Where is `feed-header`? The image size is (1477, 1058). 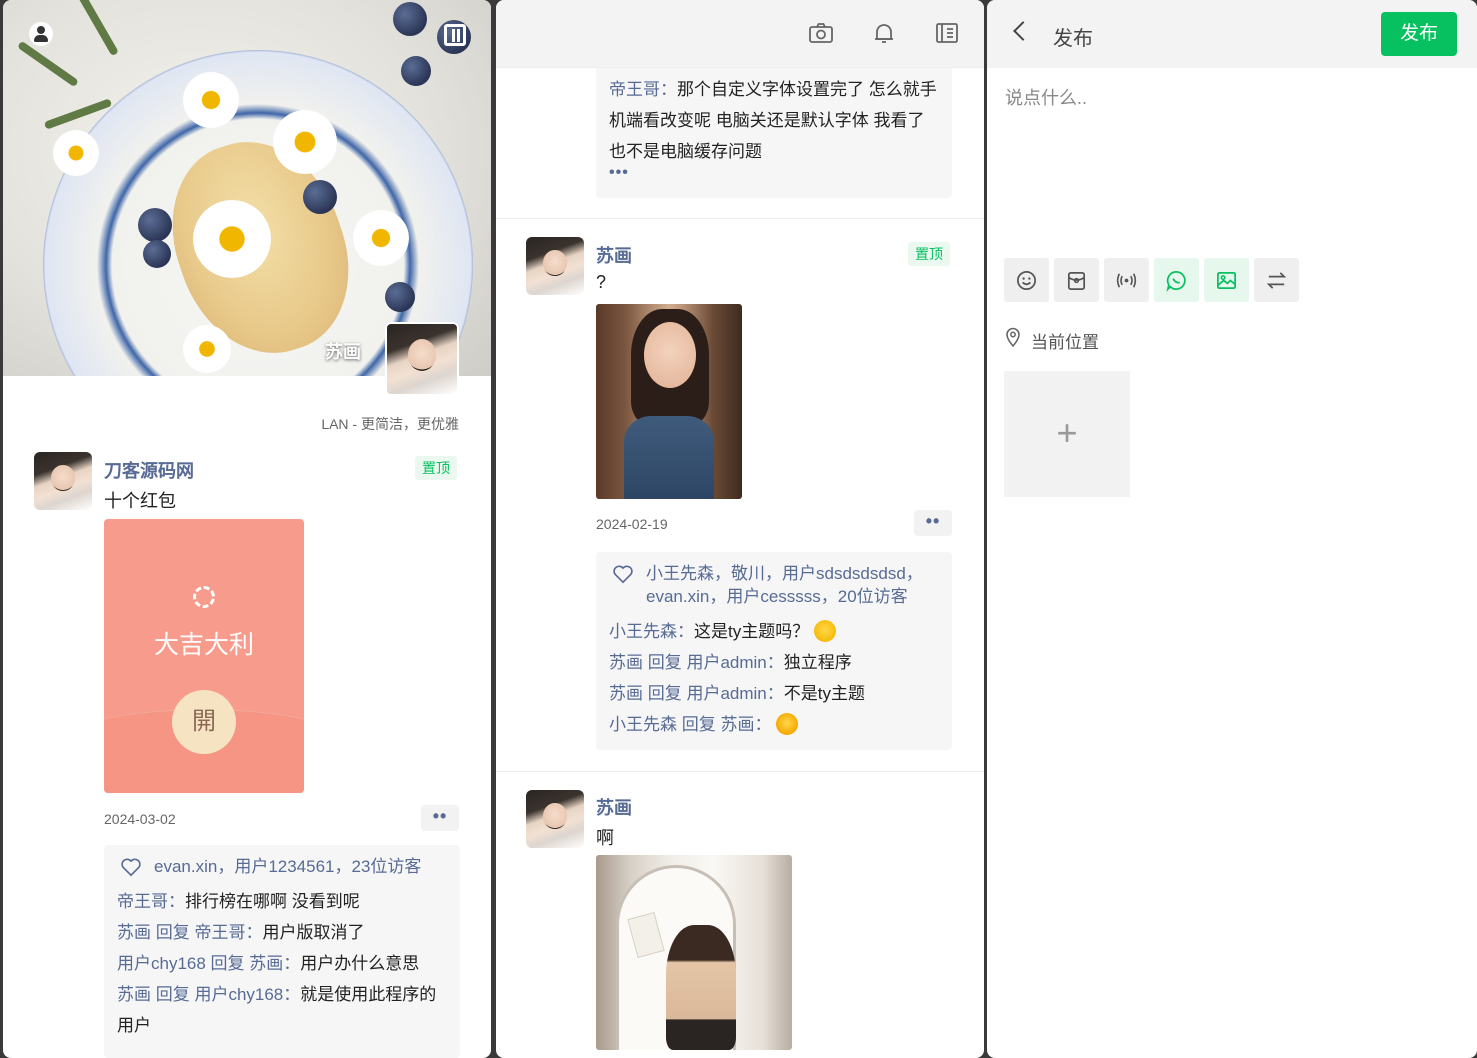 feed-header is located at coordinates (740, 34).